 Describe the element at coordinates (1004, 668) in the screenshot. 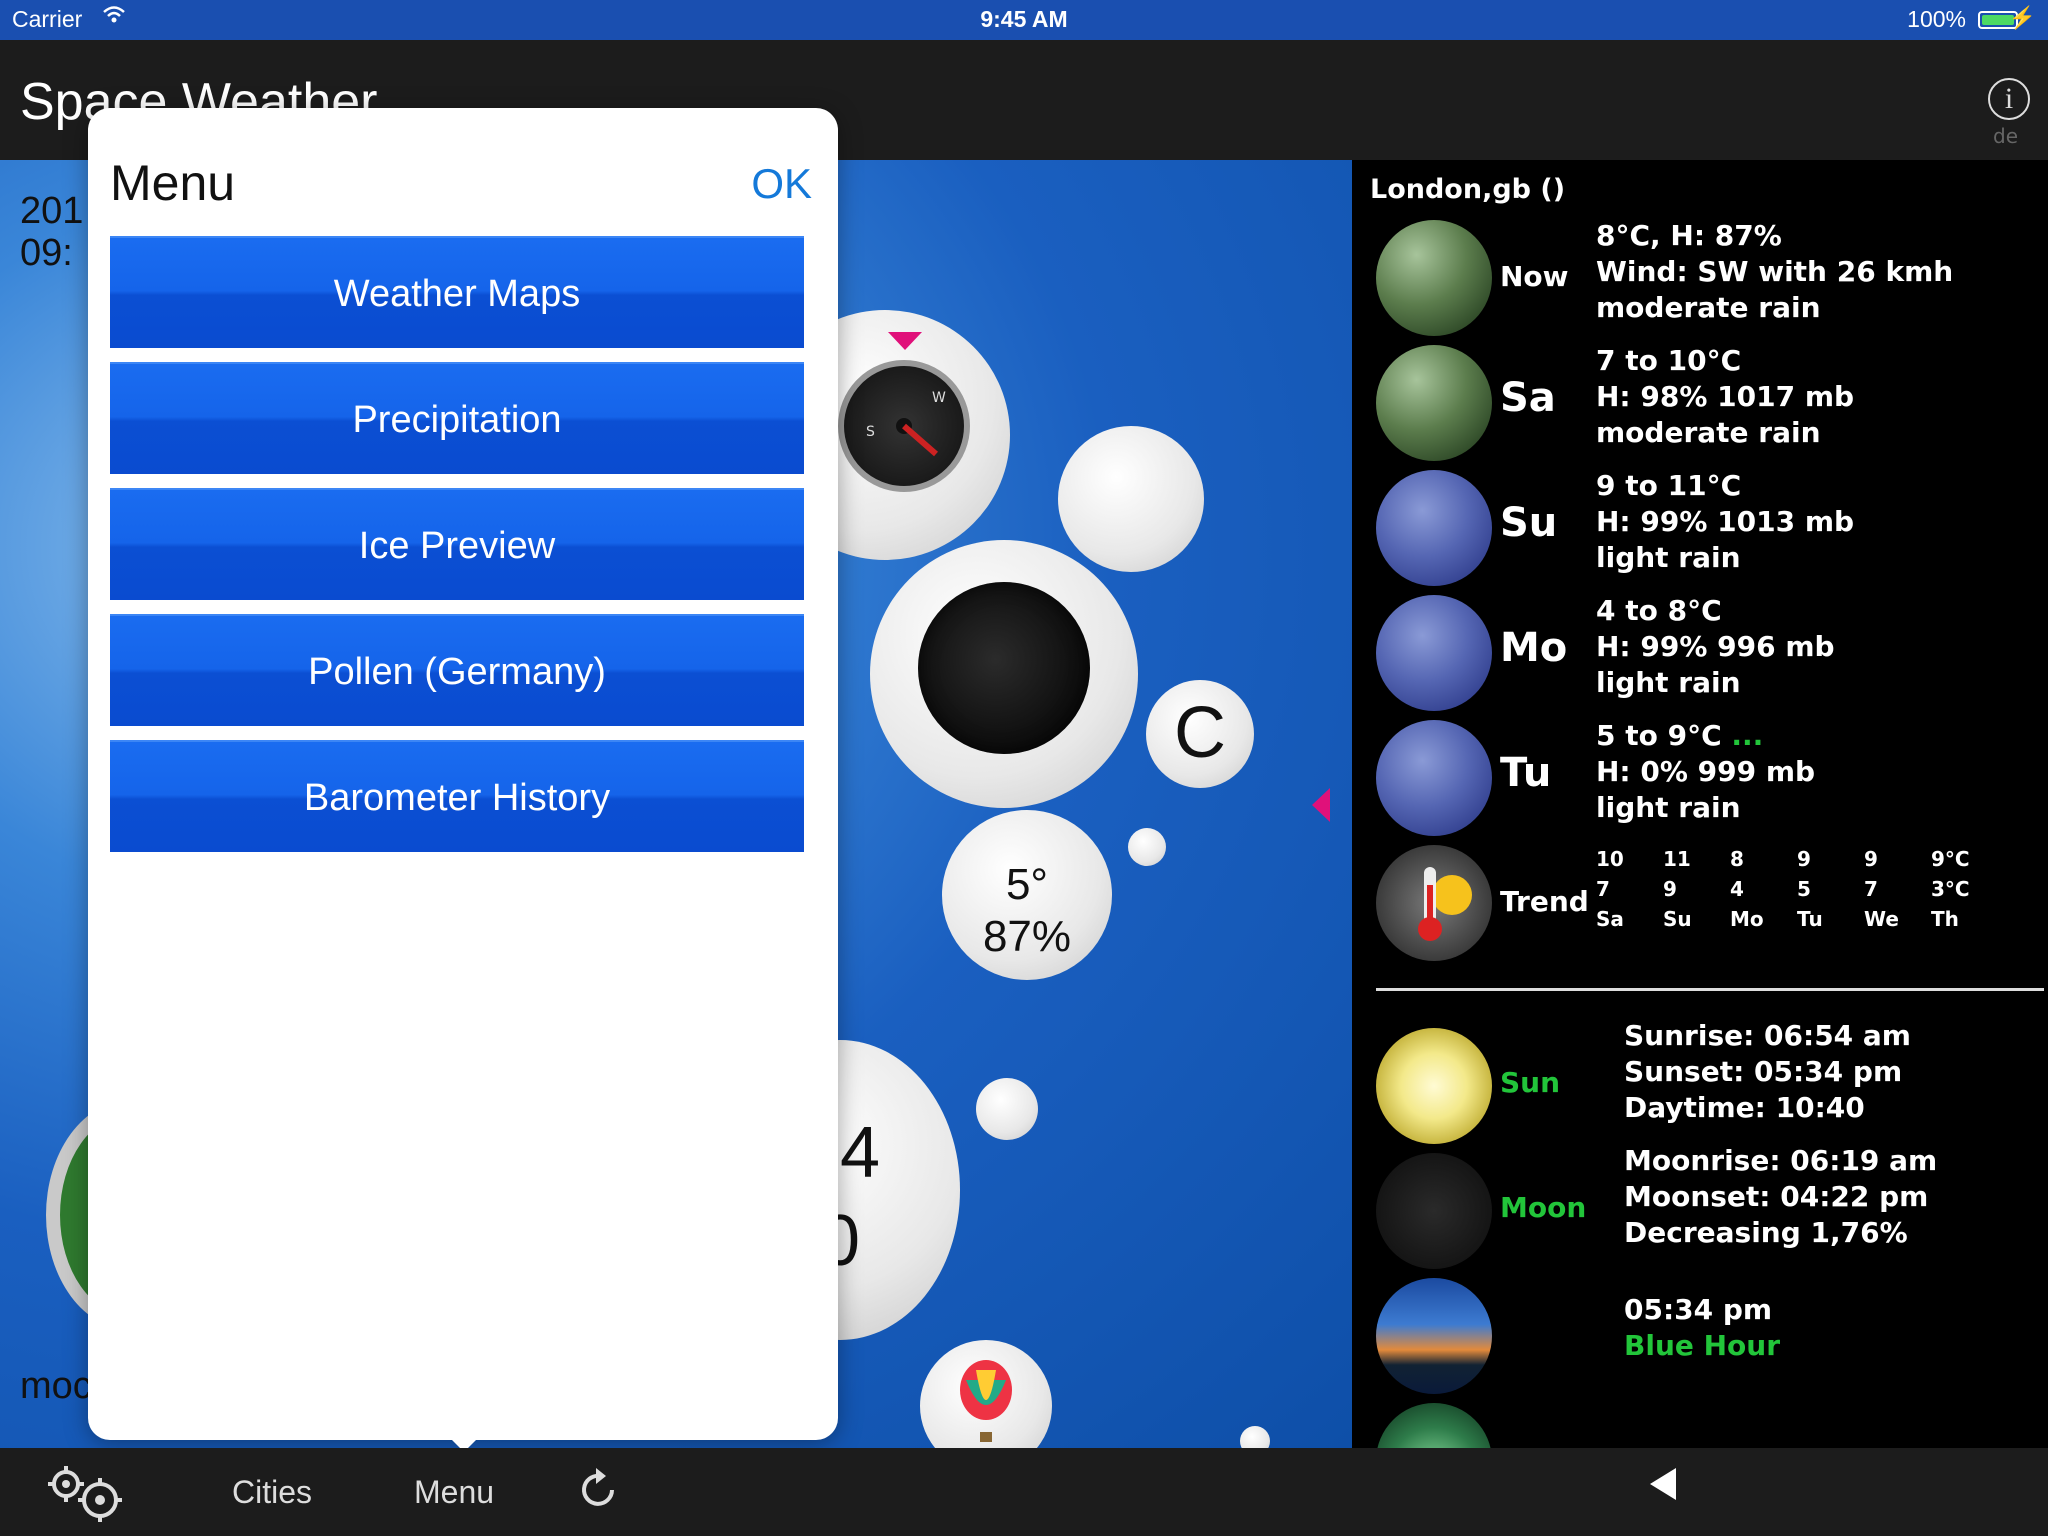

I see `moon-phase-icon` at that location.